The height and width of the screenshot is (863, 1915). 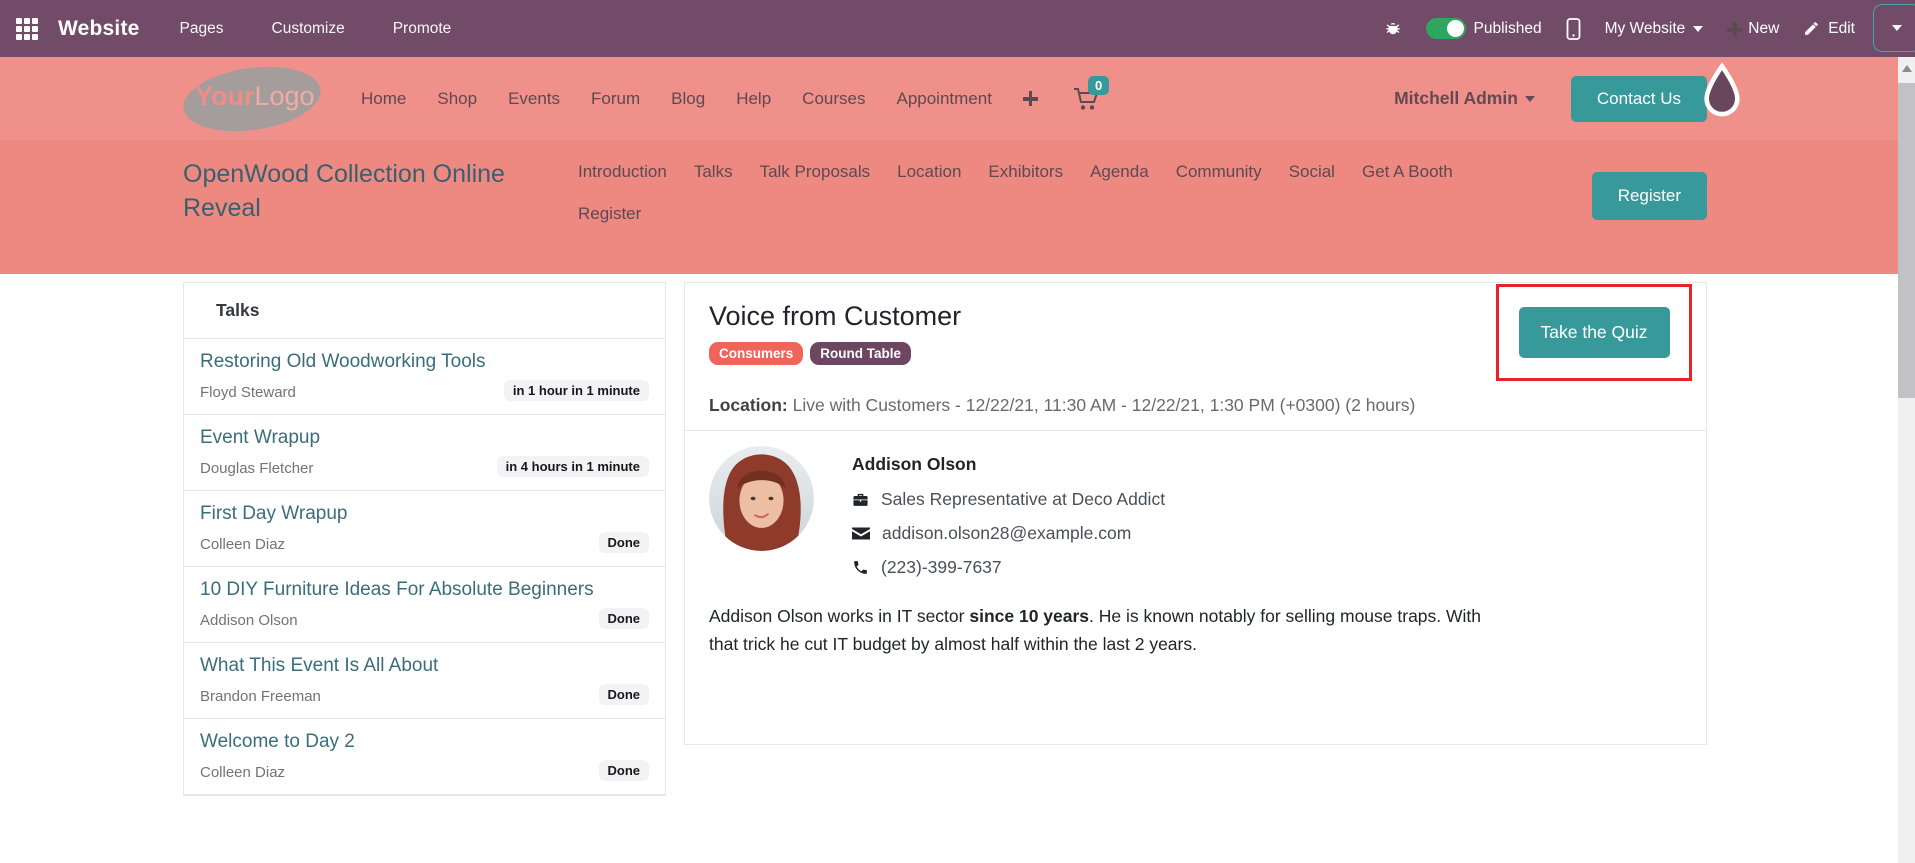 What do you see at coordinates (815, 172) in the screenshot?
I see `event-nav-talk-proposals: Talk Proposals` at bounding box center [815, 172].